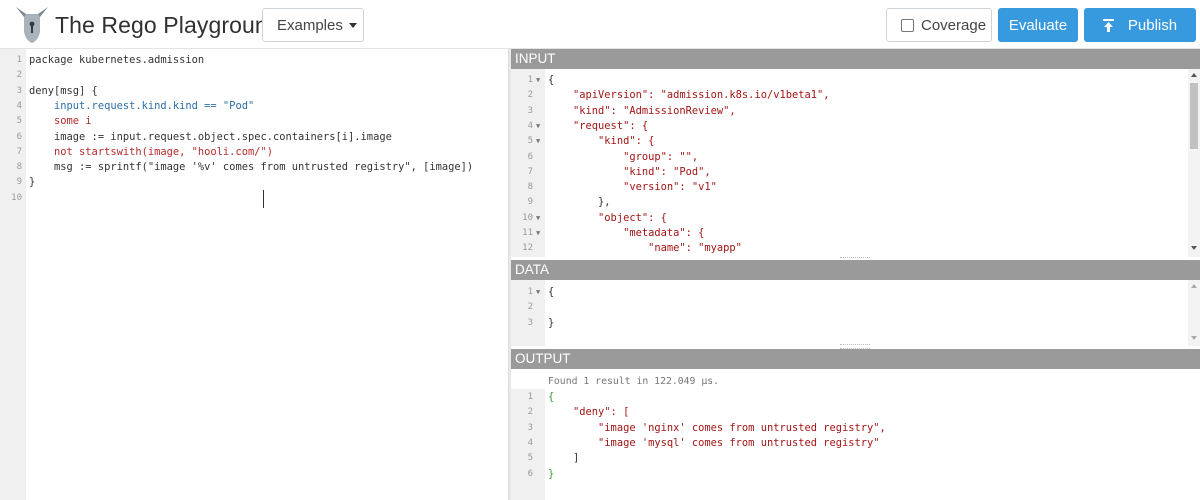 This screenshot has height=500, width=1200. Describe the element at coordinates (1152, 25) in the screenshot. I see `publish-label: Publish` at that location.